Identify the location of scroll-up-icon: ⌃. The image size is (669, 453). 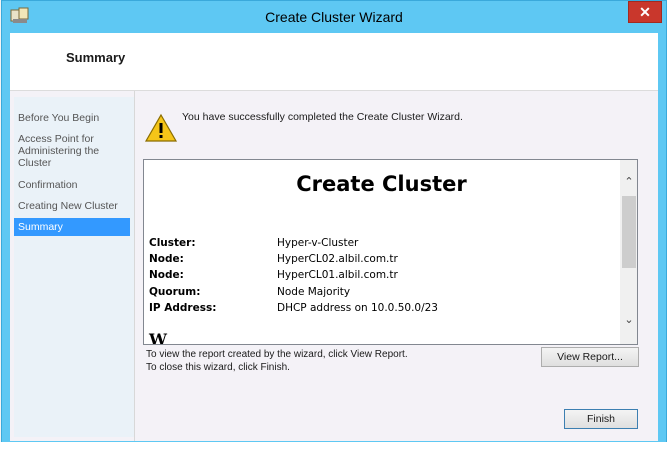
(628, 181).